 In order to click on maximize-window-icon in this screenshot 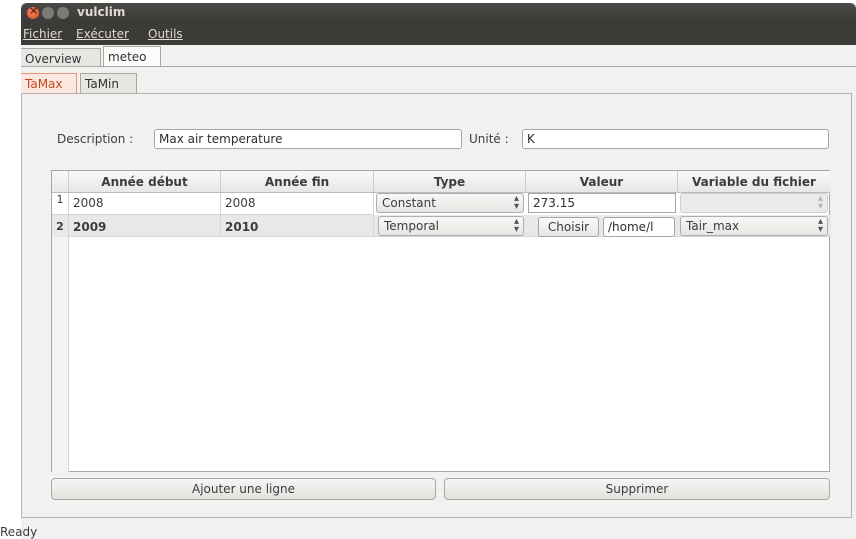, I will do `click(63, 13)`.